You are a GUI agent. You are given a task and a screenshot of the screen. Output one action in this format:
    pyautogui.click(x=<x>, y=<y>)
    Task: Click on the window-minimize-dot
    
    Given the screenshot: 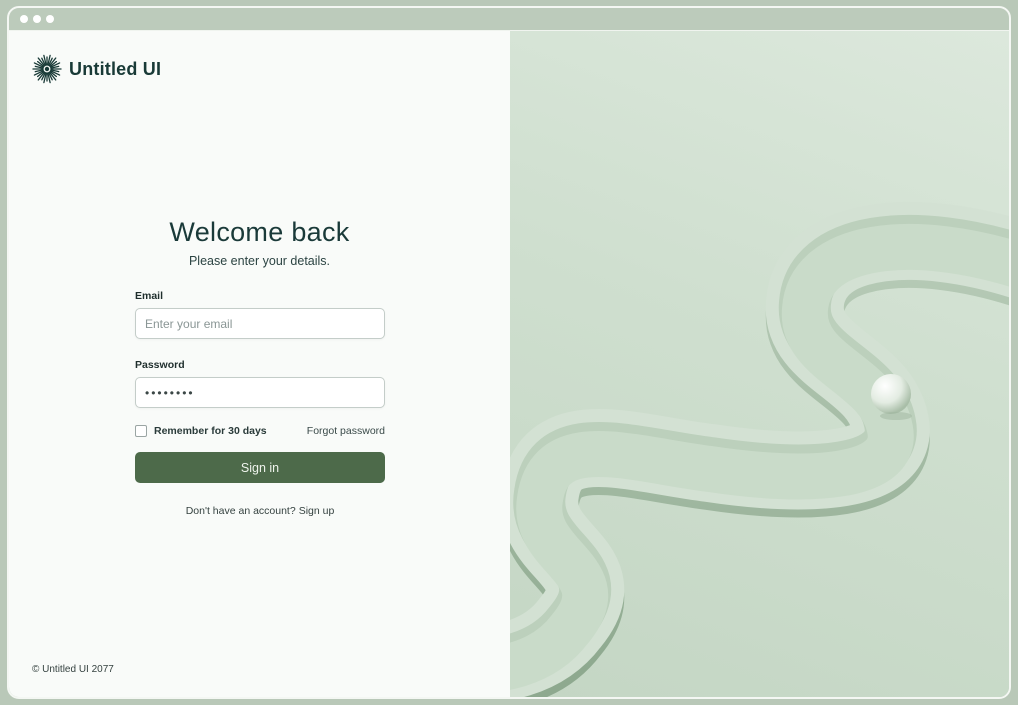 What is the action you would take?
    pyautogui.click(x=37, y=19)
    